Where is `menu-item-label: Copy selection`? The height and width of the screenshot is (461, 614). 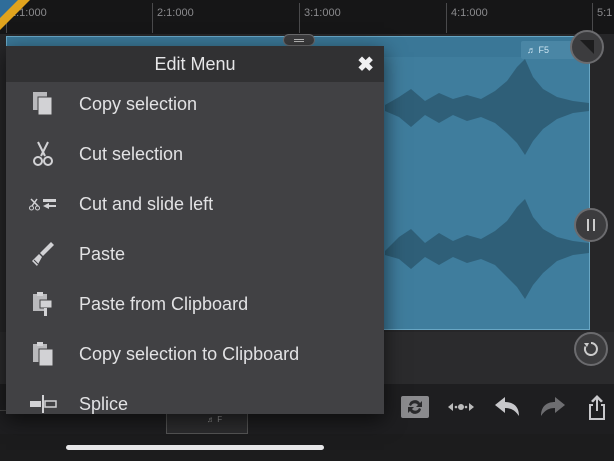
menu-item-label: Copy selection is located at coordinates (138, 103).